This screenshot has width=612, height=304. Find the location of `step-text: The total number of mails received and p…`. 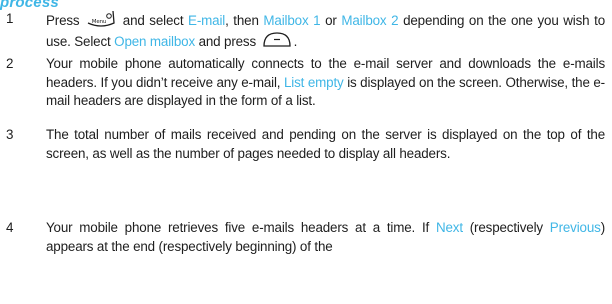

step-text: The total number of mails received and p… is located at coordinates (325, 144).